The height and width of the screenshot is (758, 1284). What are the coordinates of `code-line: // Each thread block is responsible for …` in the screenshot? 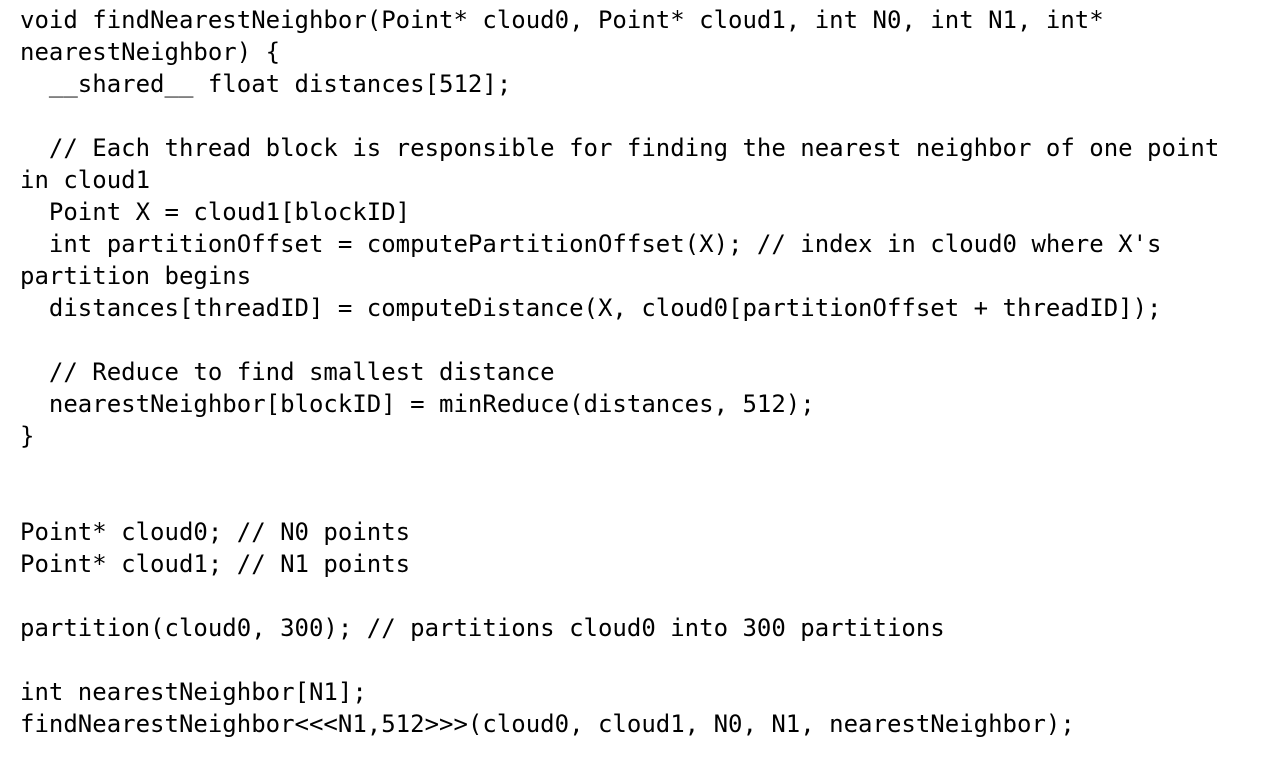 It's located at (620, 148).